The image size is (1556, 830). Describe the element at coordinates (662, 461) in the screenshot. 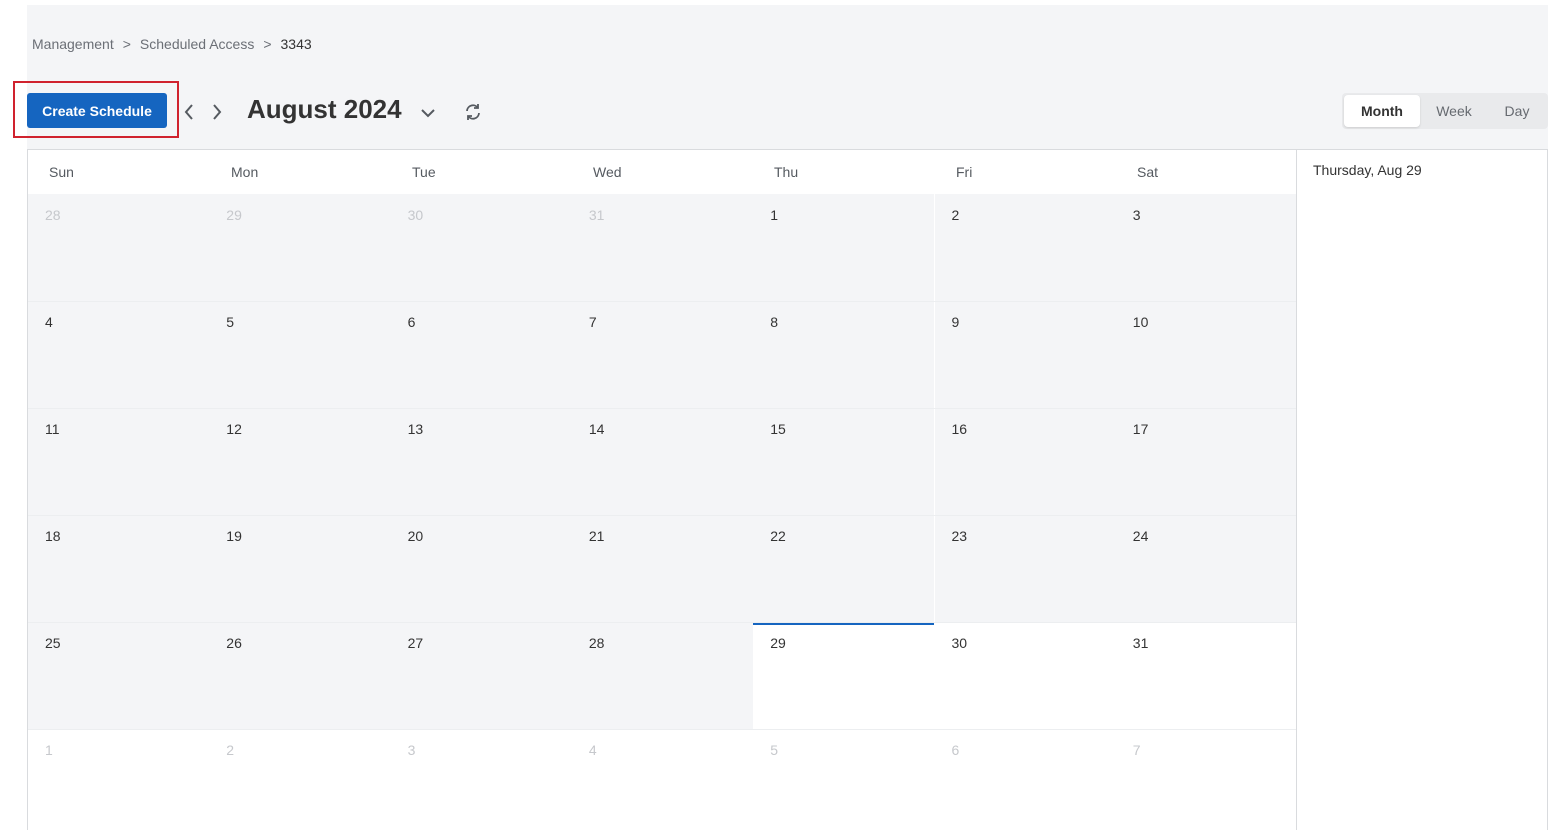

I see `calendar-day: 14` at that location.